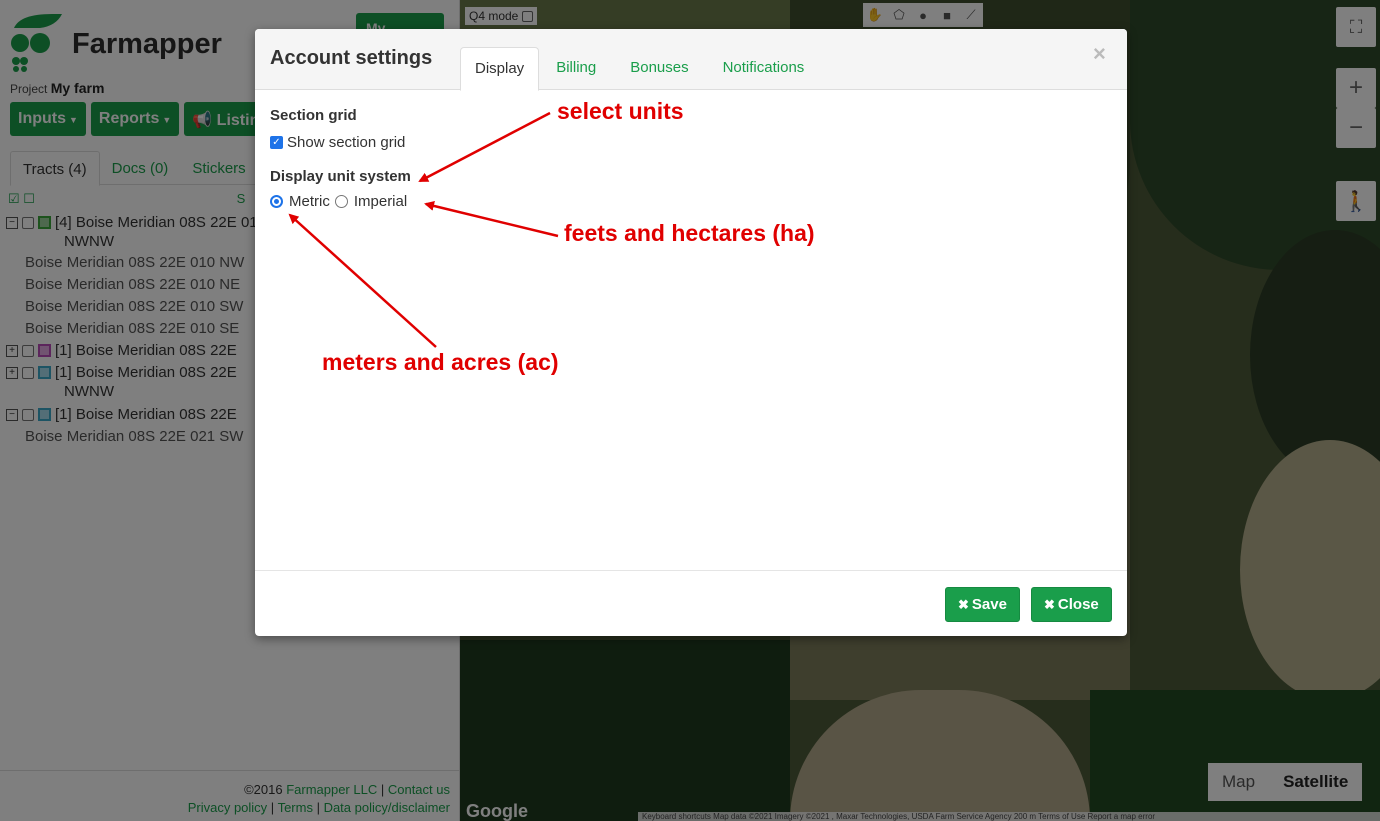 This screenshot has height=821, width=1380. Describe the element at coordinates (491, 219) in the screenshot. I see `arrow-to-imperial` at that location.